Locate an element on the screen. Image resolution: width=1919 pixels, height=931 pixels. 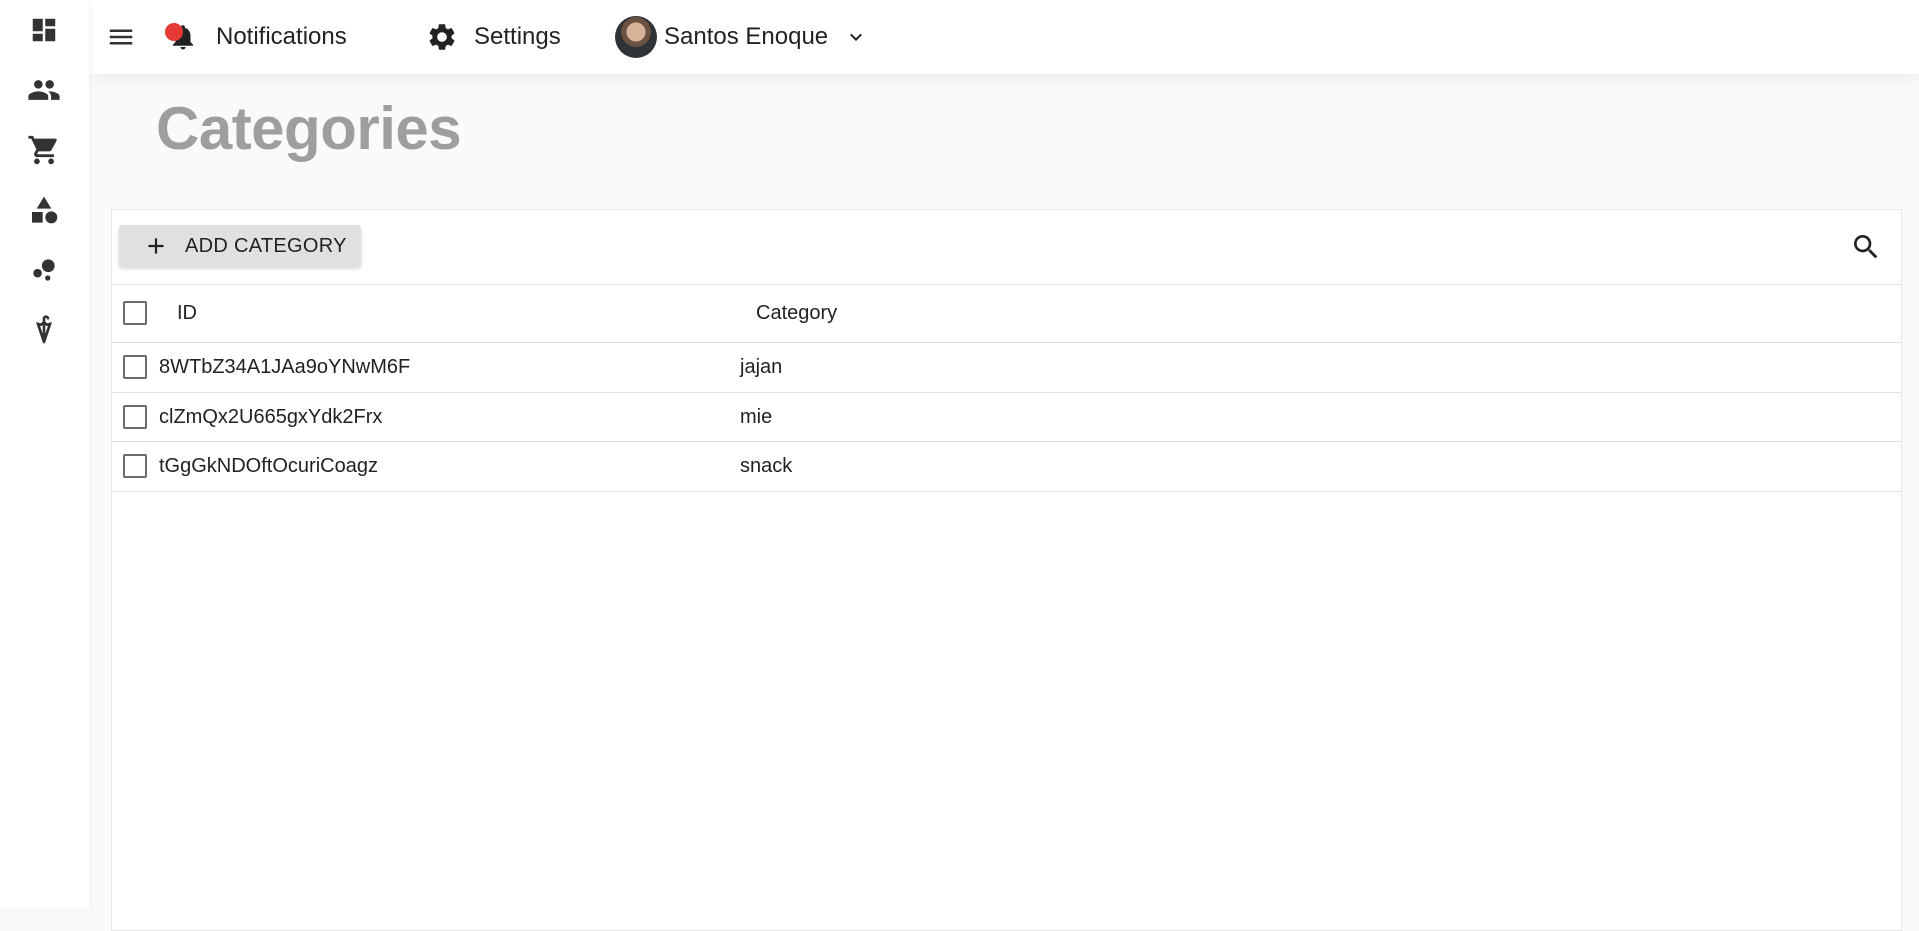
table-row: tGgGkNDOftOcuriCoagz snack is located at coordinates (1006, 467).